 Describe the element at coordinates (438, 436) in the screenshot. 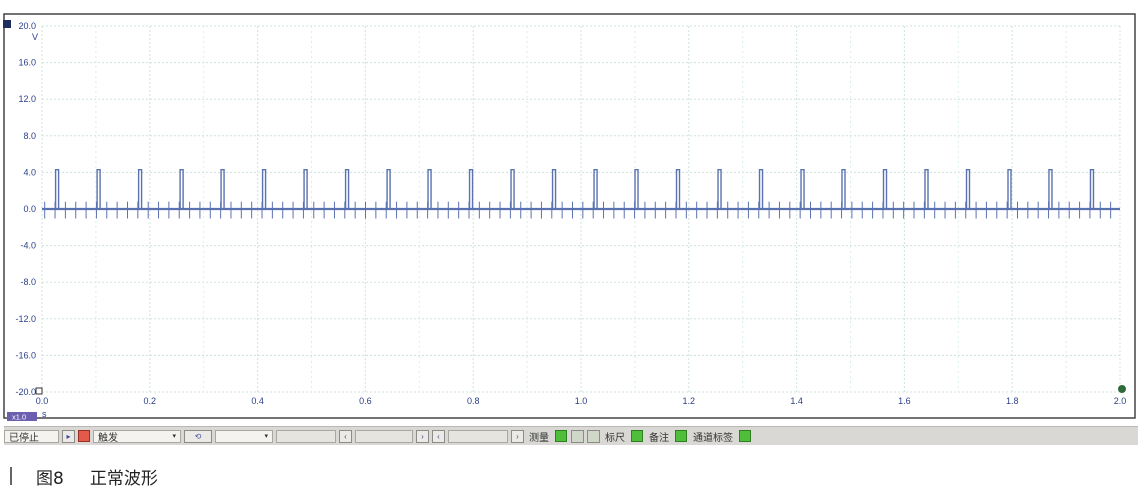

I see `prev-left-button-2: ‹` at that location.